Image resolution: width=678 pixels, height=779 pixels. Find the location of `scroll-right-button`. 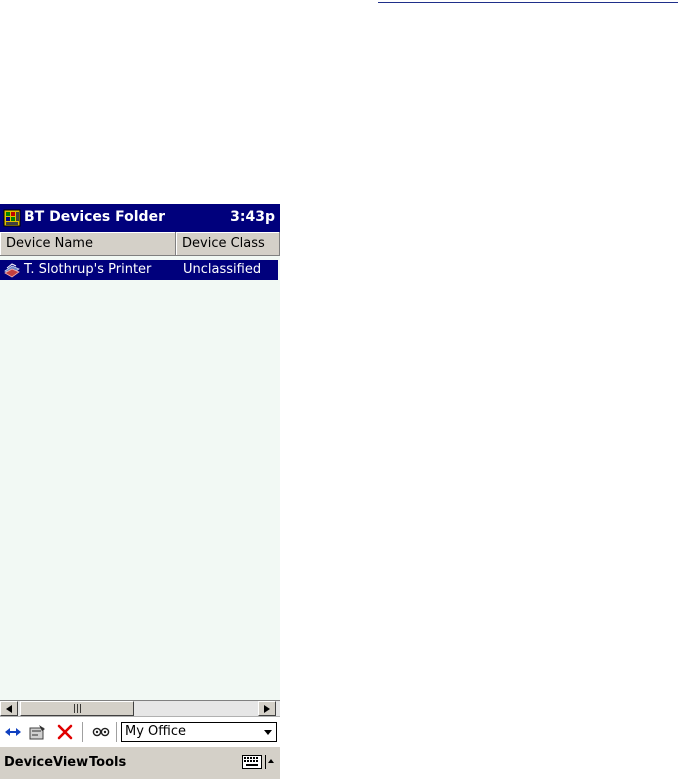

scroll-right-button is located at coordinates (267, 708).